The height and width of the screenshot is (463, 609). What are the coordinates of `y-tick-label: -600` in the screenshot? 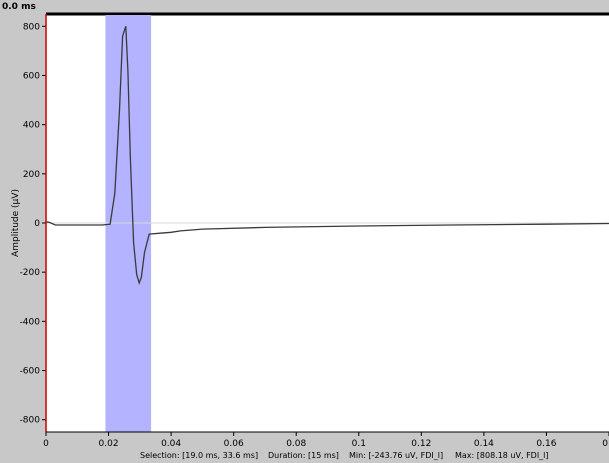 It's located at (30, 372).